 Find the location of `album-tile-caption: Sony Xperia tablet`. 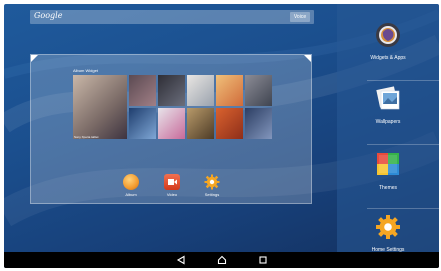

album-tile-caption: Sony Xperia tablet is located at coordinates (86, 137).